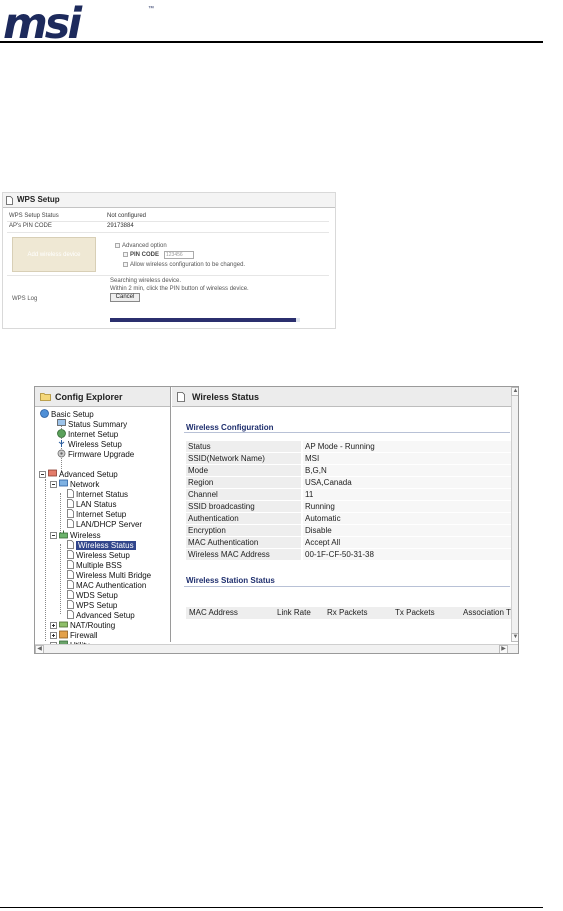  Describe the element at coordinates (179, 255) in the screenshot. I see `pin-code-input: 123456` at that location.